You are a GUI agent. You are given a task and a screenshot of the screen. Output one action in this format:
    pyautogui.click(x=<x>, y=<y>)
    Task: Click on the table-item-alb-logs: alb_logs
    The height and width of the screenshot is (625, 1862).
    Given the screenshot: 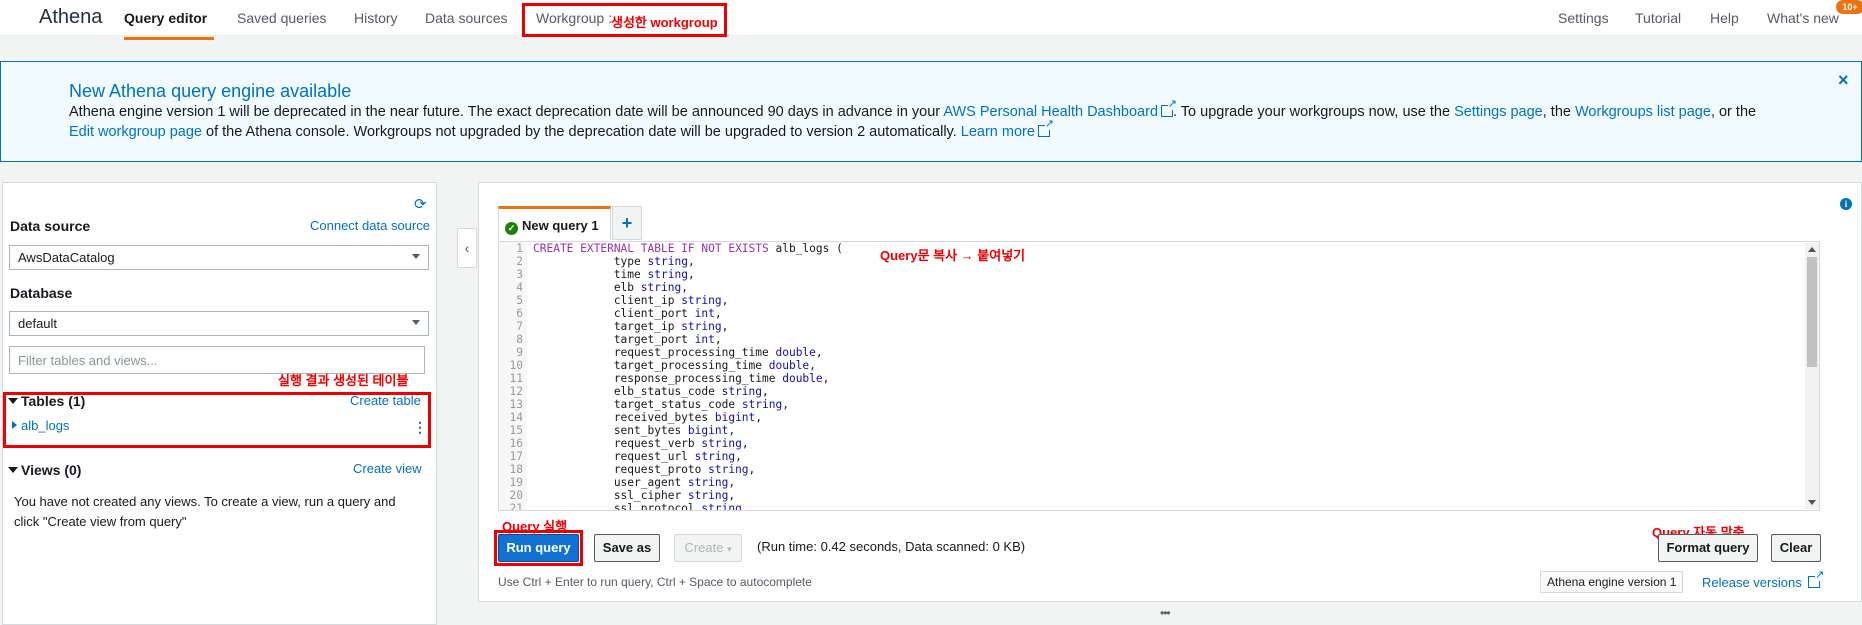 What is the action you would take?
    pyautogui.click(x=40, y=425)
    